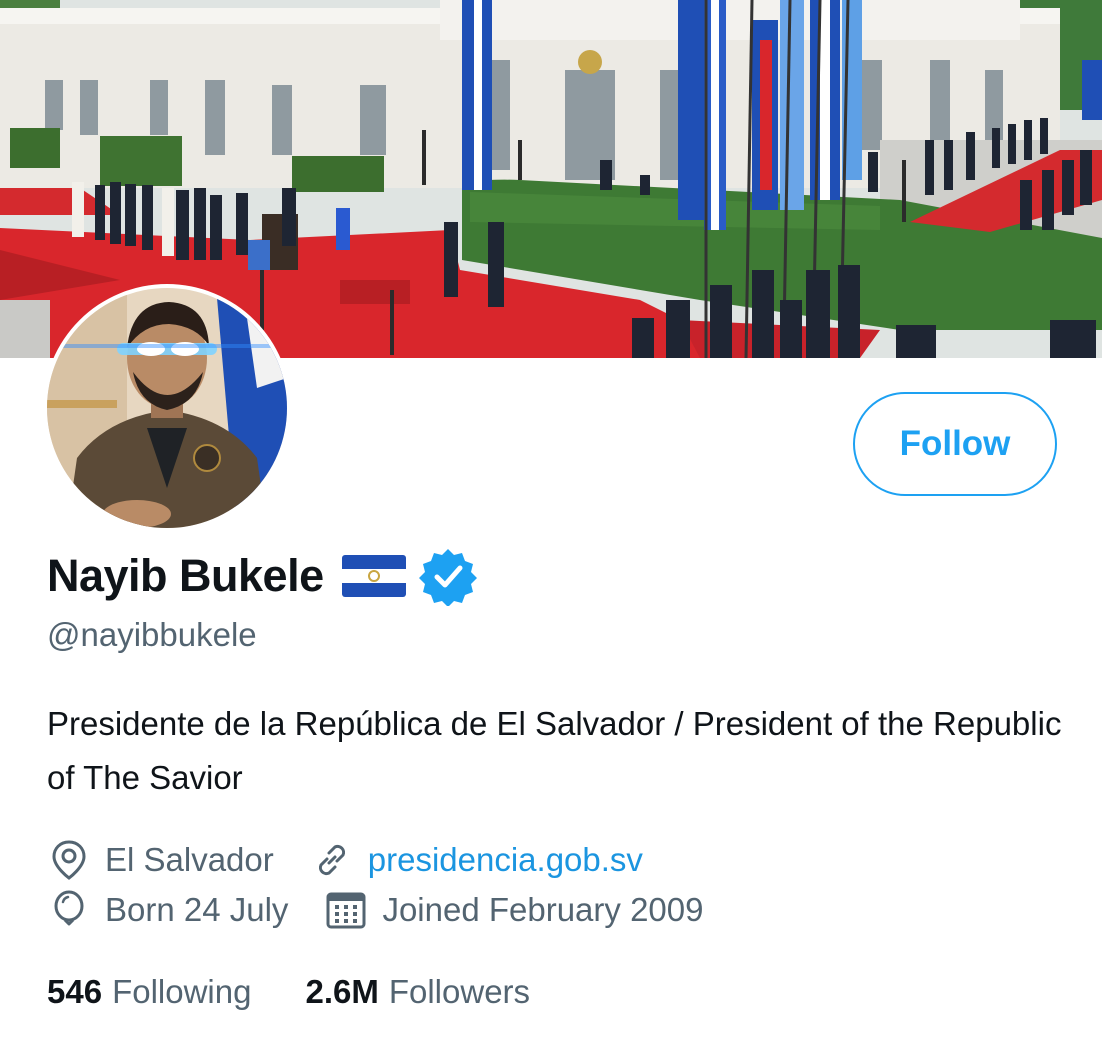 This screenshot has height=1046, width=1102. What do you see at coordinates (75, 991) in the screenshot?
I see `following-count: 546` at bounding box center [75, 991].